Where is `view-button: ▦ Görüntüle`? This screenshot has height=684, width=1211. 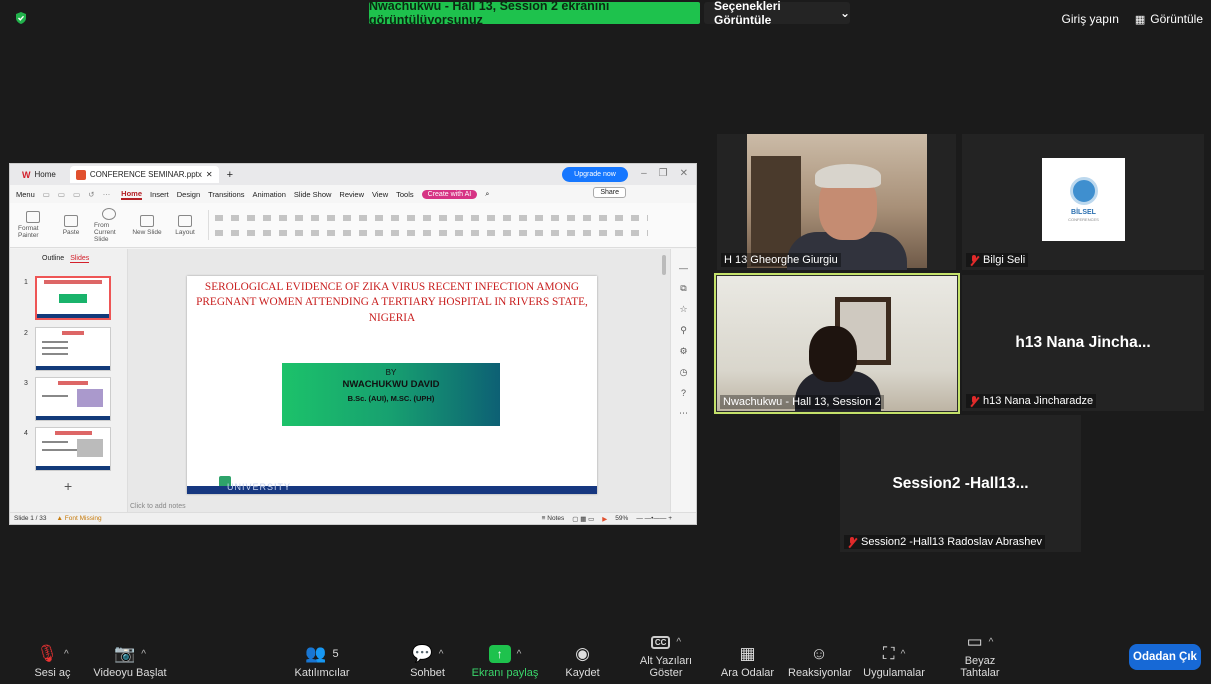 view-button: ▦ Görüntüle is located at coordinates (1169, 19).